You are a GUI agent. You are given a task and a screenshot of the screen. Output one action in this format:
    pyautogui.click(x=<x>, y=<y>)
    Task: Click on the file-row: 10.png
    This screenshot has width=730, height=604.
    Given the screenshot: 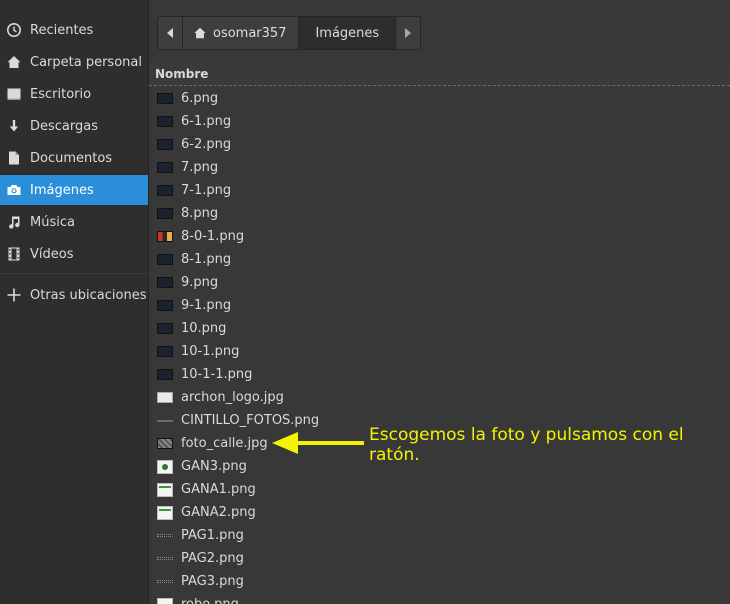 What is the action you would take?
    pyautogui.click(x=439, y=328)
    